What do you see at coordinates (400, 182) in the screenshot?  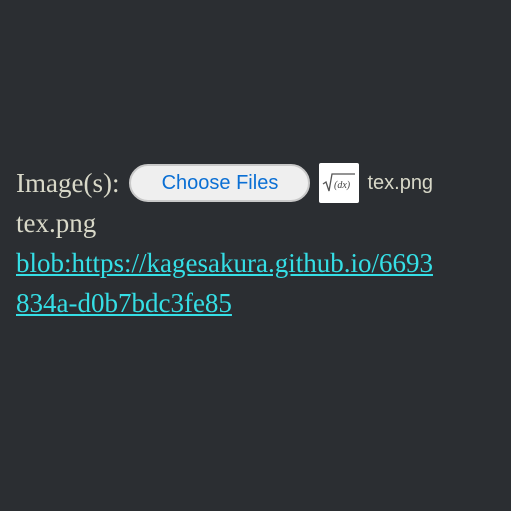 I see `selected-file-name: tex.png` at bounding box center [400, 182].